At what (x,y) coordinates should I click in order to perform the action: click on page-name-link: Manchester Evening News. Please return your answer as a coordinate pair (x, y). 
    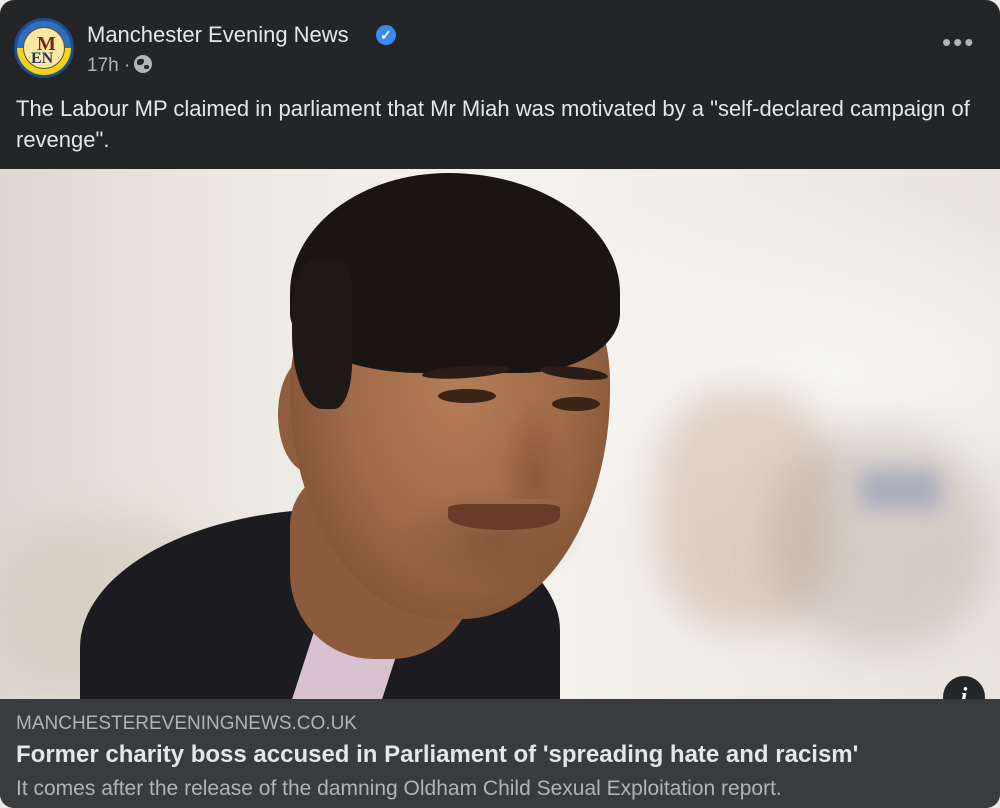
    Looking at the image, I should click on (218, 35).